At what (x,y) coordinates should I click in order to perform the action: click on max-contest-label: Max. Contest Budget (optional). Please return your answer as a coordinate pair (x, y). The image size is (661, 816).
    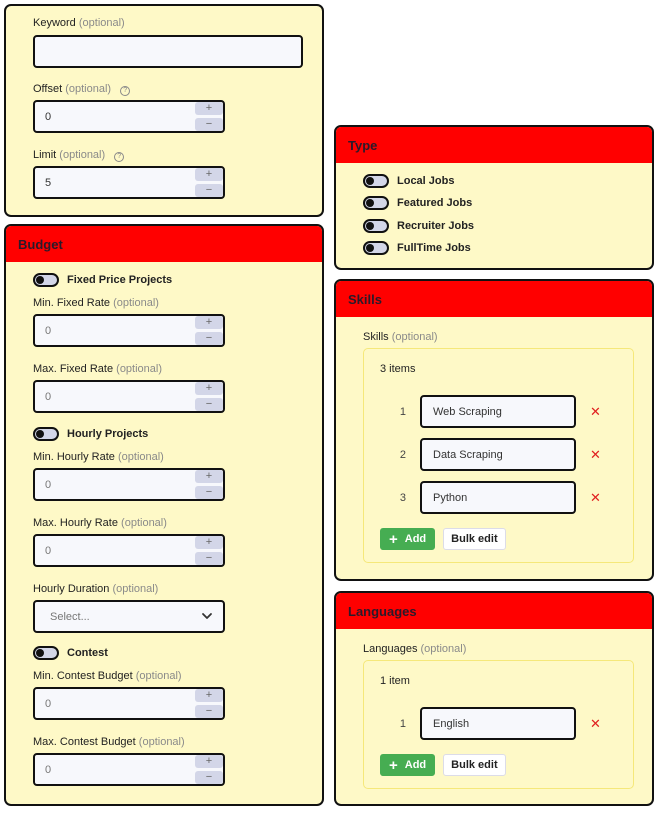
    Looking at the image, I should click on (109, 742).